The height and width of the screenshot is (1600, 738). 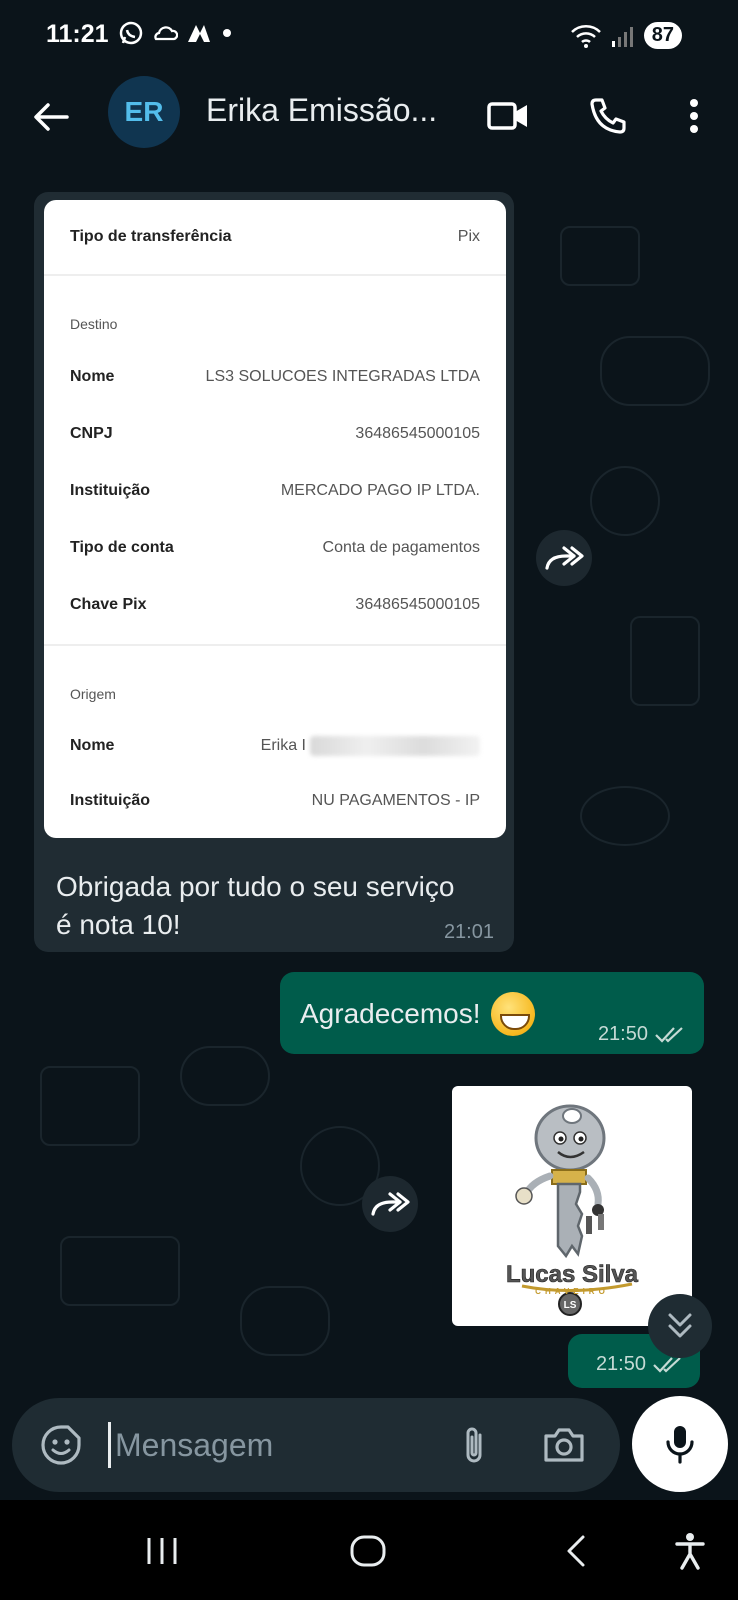 I want to click on message-input: Mensagem, so click(x=268, y=1445).